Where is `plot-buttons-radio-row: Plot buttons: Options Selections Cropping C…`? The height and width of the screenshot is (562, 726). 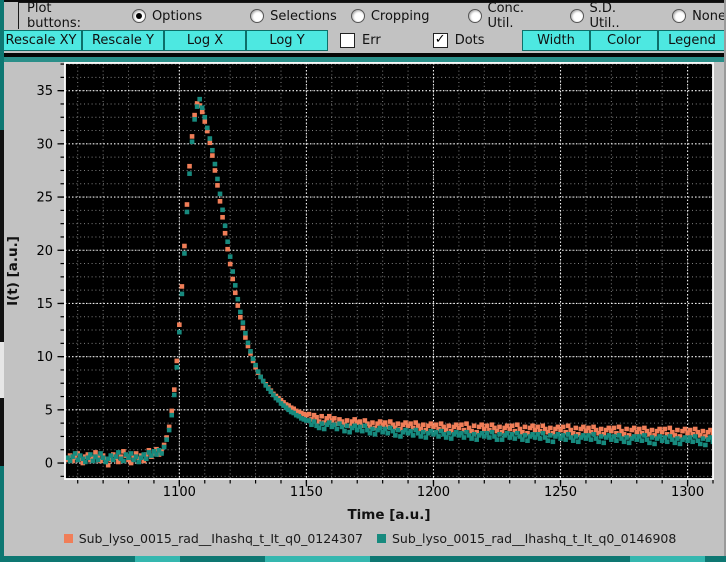 plot-buttons-radio-row: Plot buttons: Options Selections Cropping C… is located at coordinates (372, 16).